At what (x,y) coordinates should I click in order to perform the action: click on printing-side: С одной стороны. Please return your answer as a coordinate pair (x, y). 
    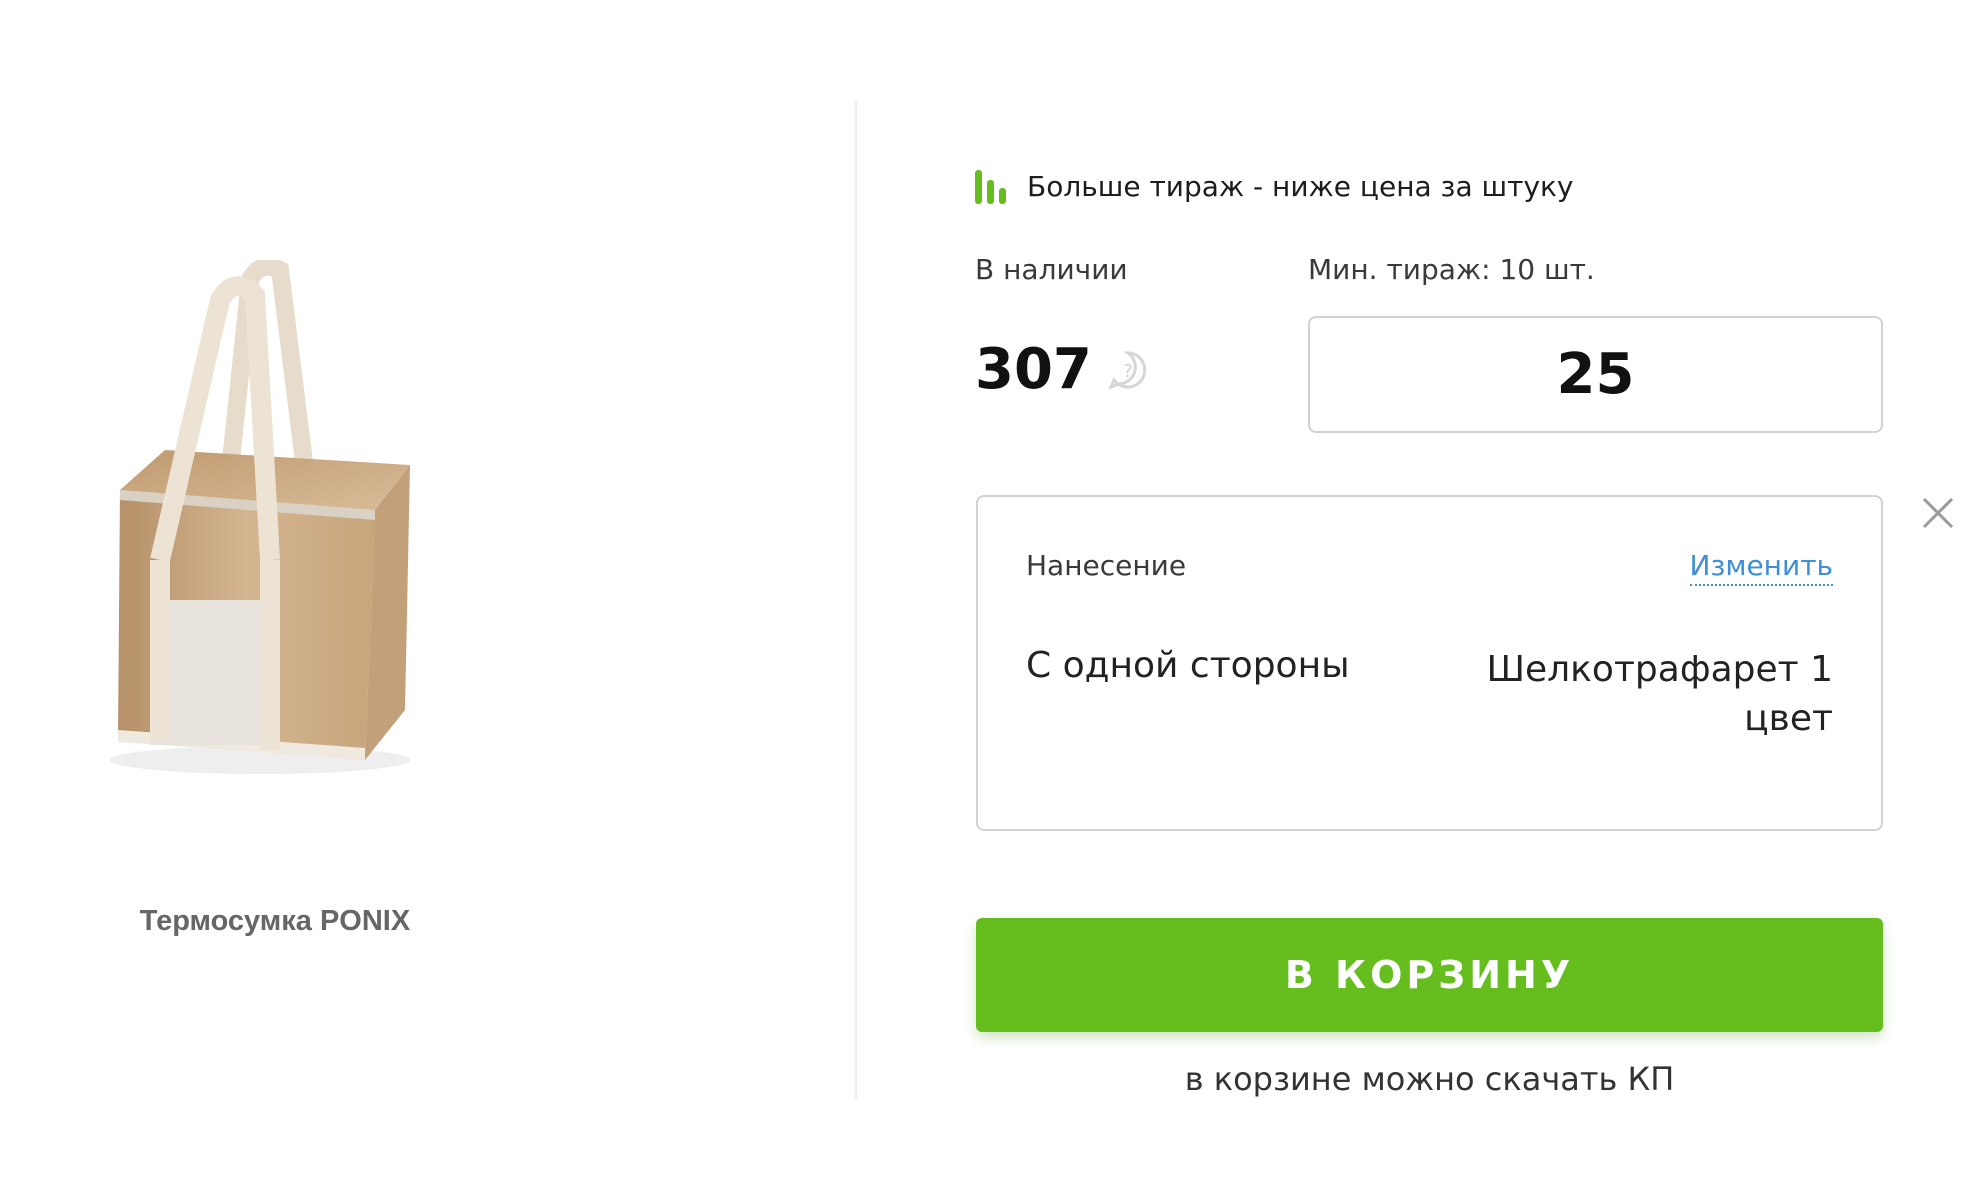
    Looking at the image, I should click on (1188, 665).